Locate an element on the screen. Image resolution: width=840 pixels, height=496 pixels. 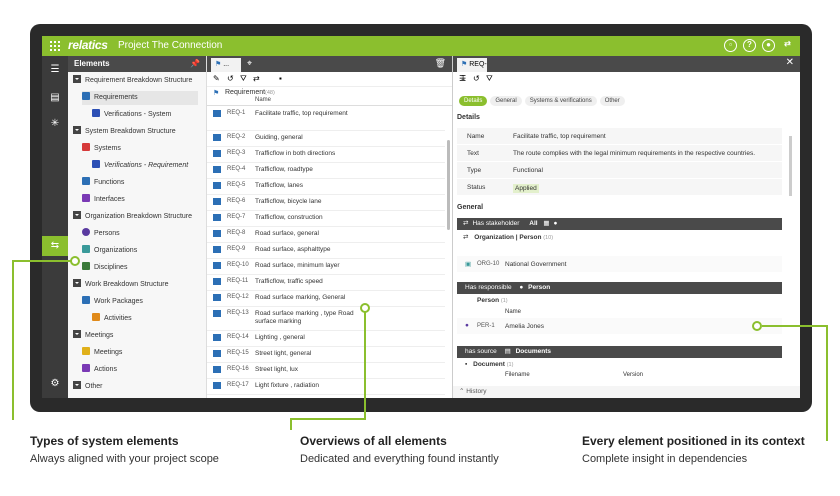
table-row: REQ-5 Trafficflow, lanes is located at coordinates (326, 186).